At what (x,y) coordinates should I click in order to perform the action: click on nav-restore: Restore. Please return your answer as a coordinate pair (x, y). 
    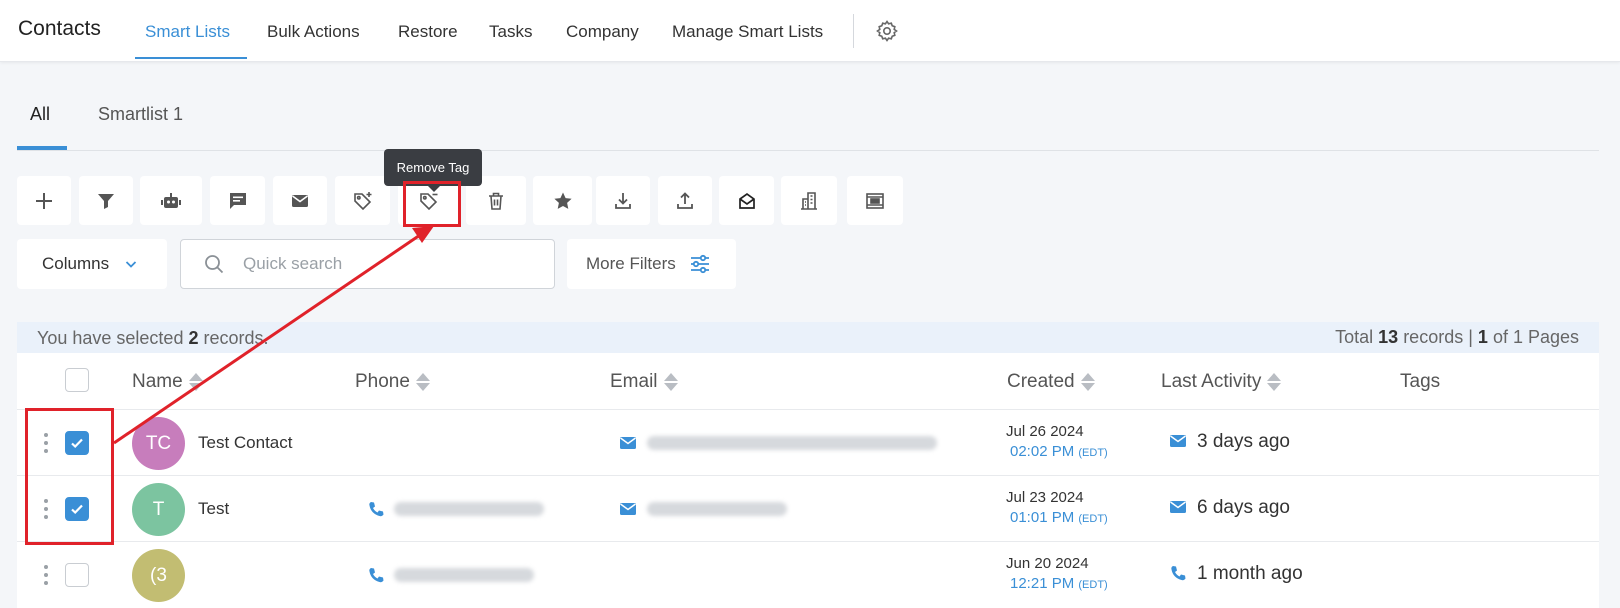
    Looking at the image, I should click on (428, 32).